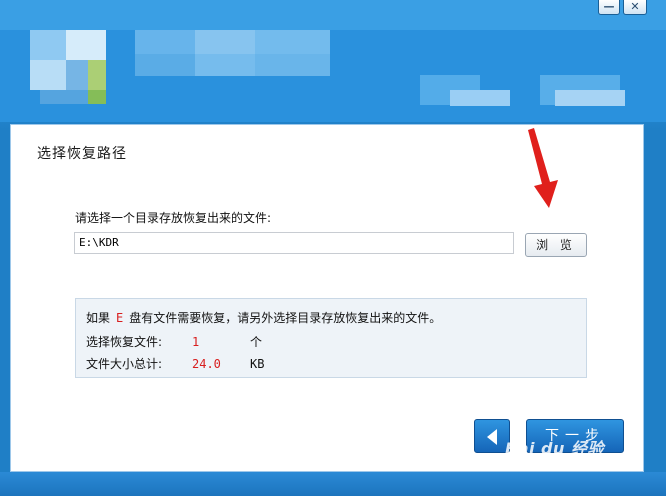 This screenshot has height=496, width=666. What do you see at coordinates (175, 363) in the screenshot?
I see `total-size-row: 文件大小总计: 24.0 KB` at bounding box center [175, 363].